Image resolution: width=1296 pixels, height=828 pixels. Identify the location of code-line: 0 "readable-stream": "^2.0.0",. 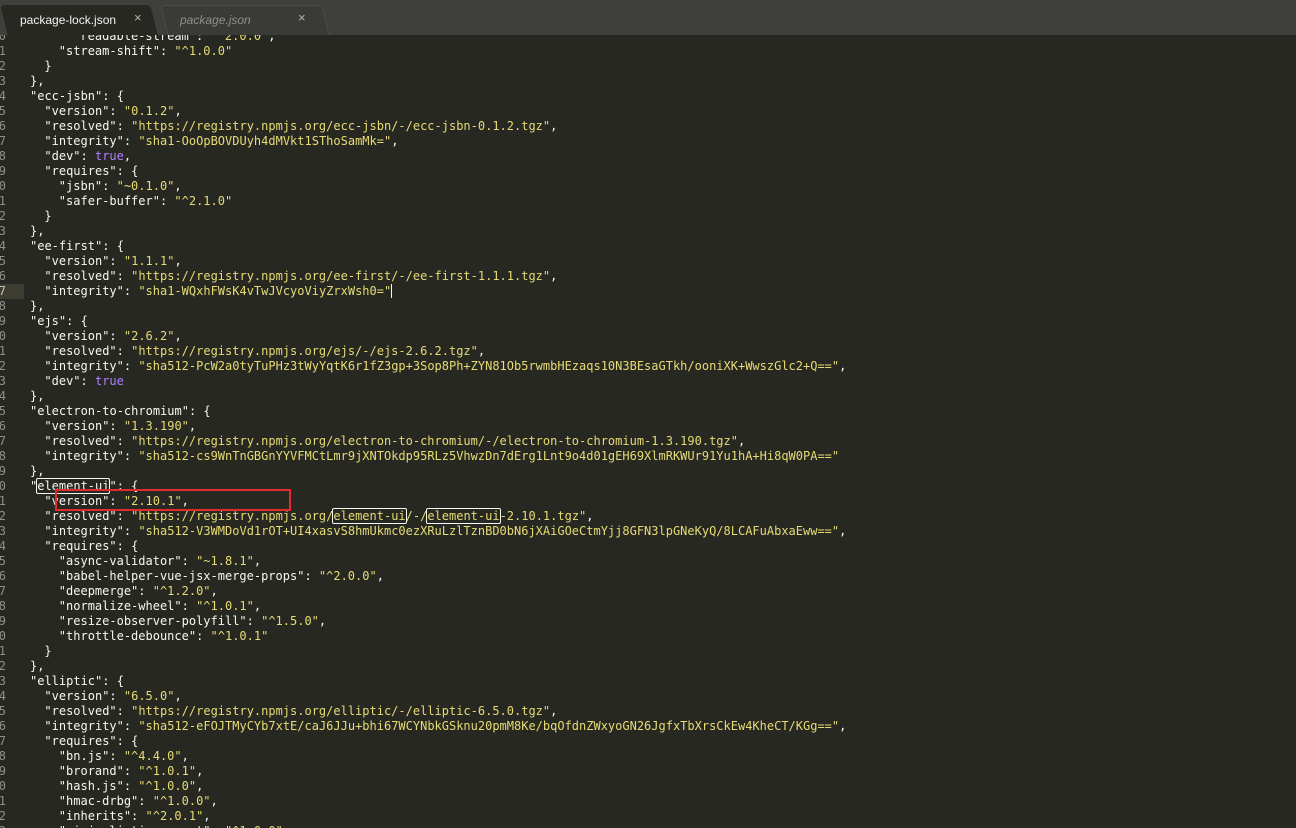
(648, 39).